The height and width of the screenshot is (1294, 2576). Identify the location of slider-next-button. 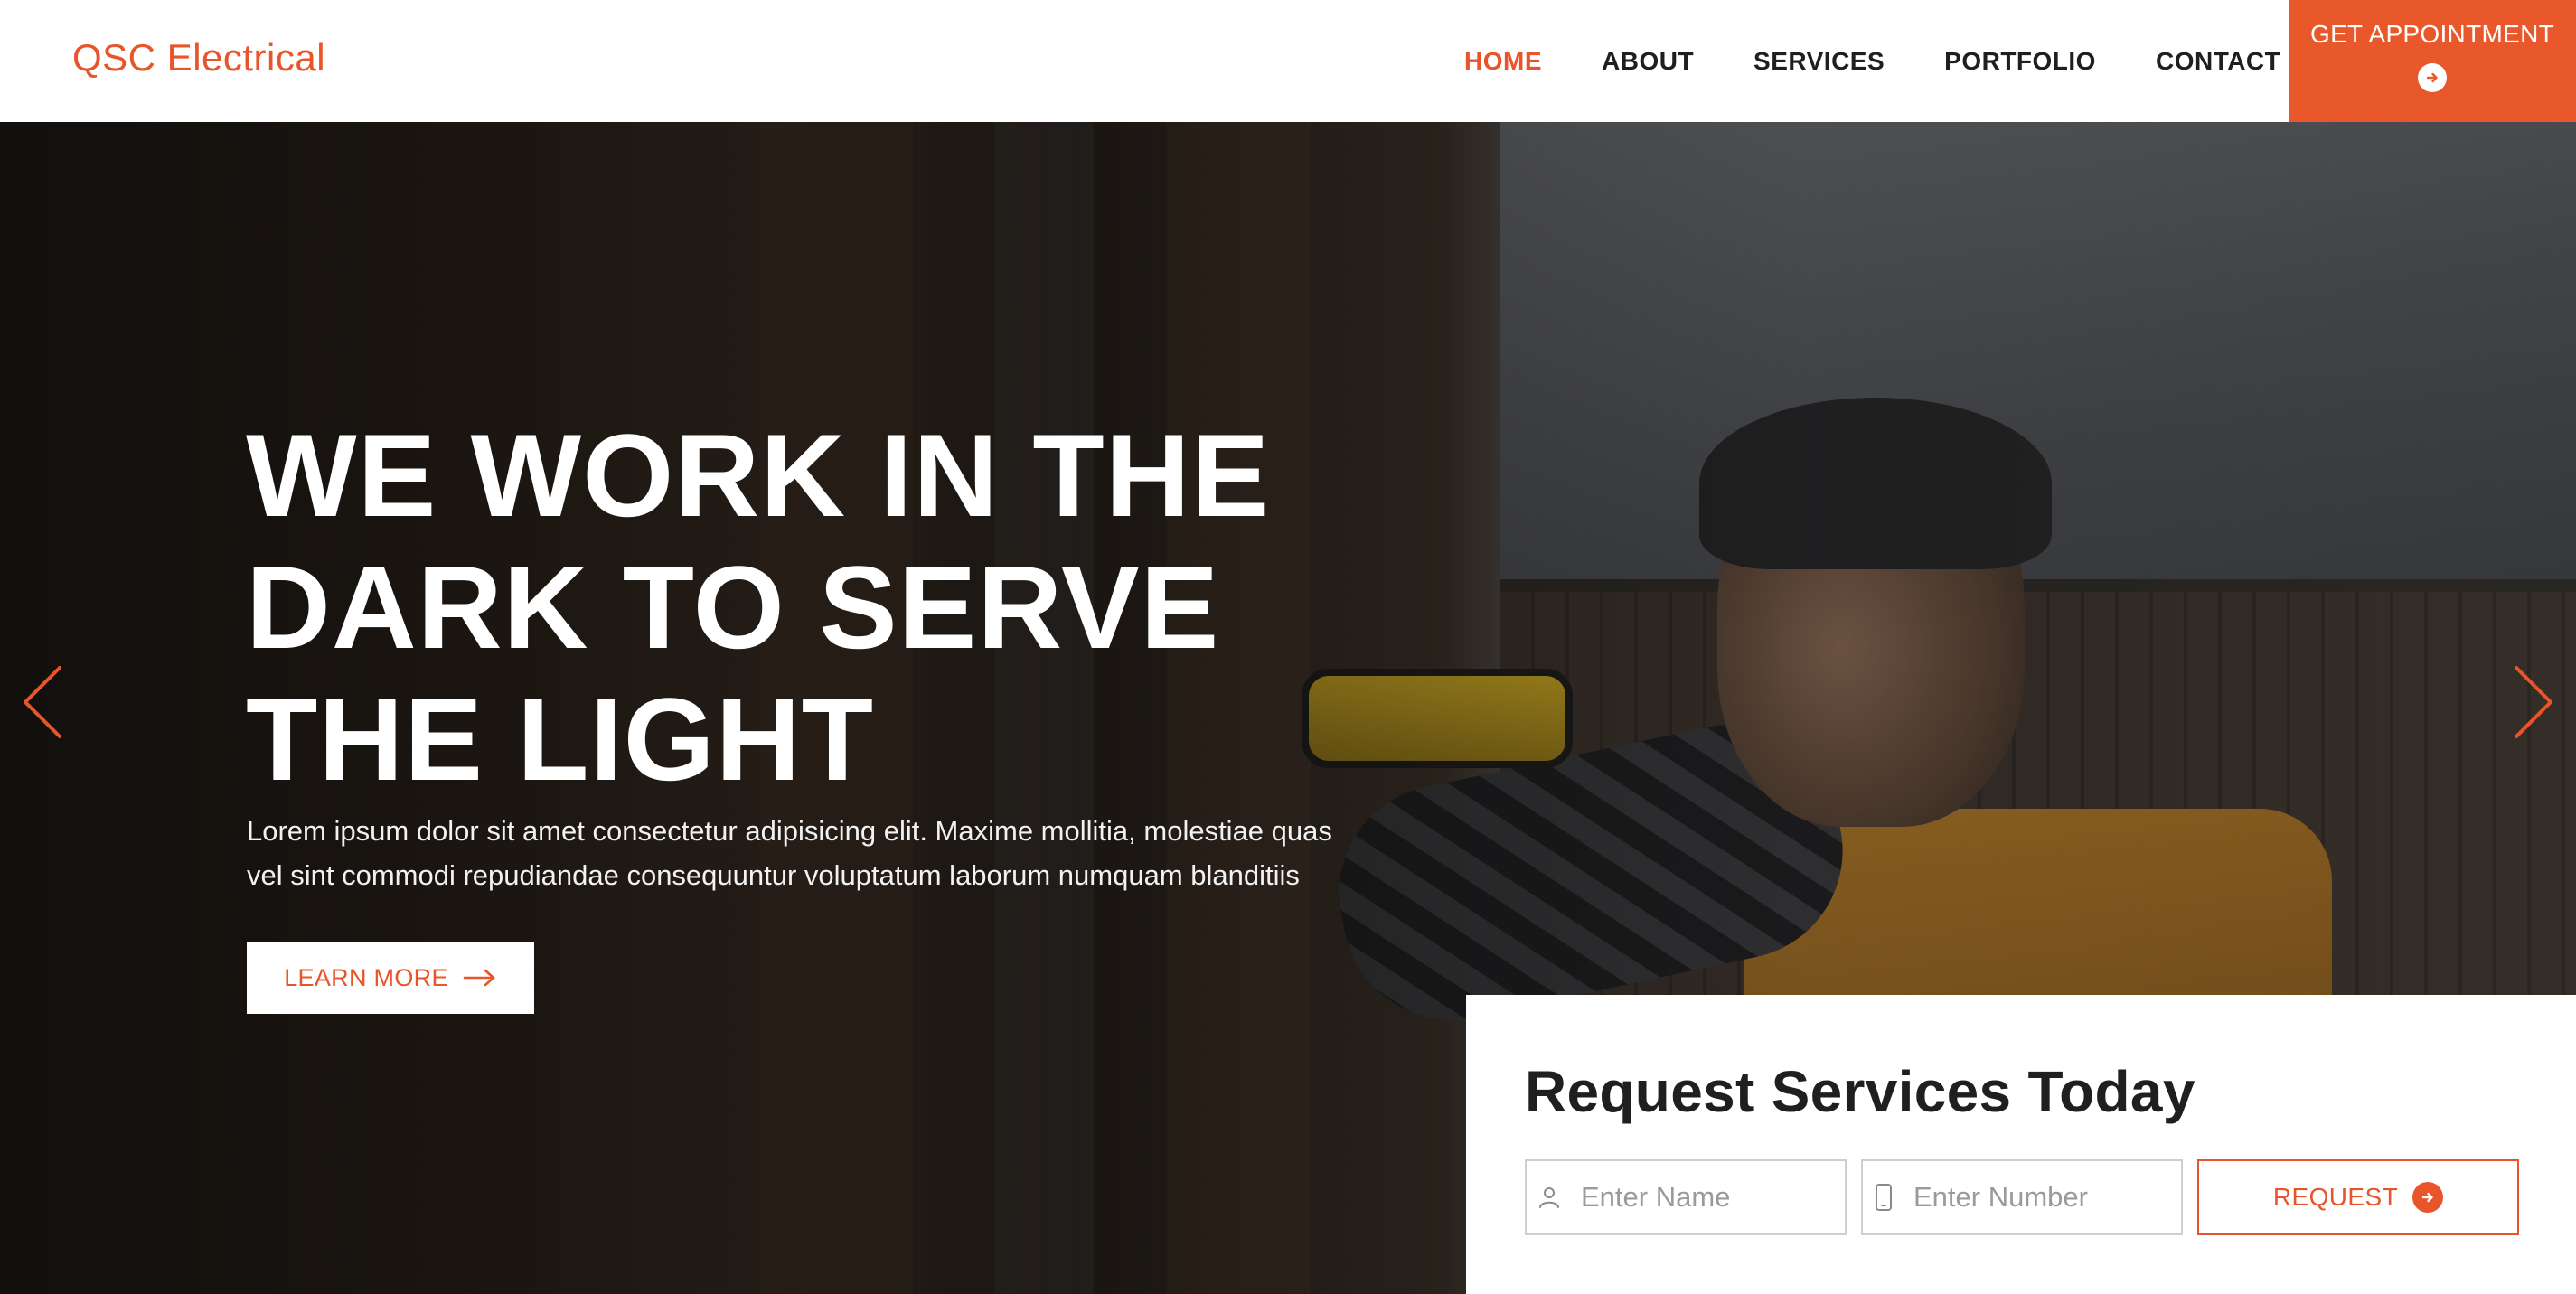
(2533, 702).